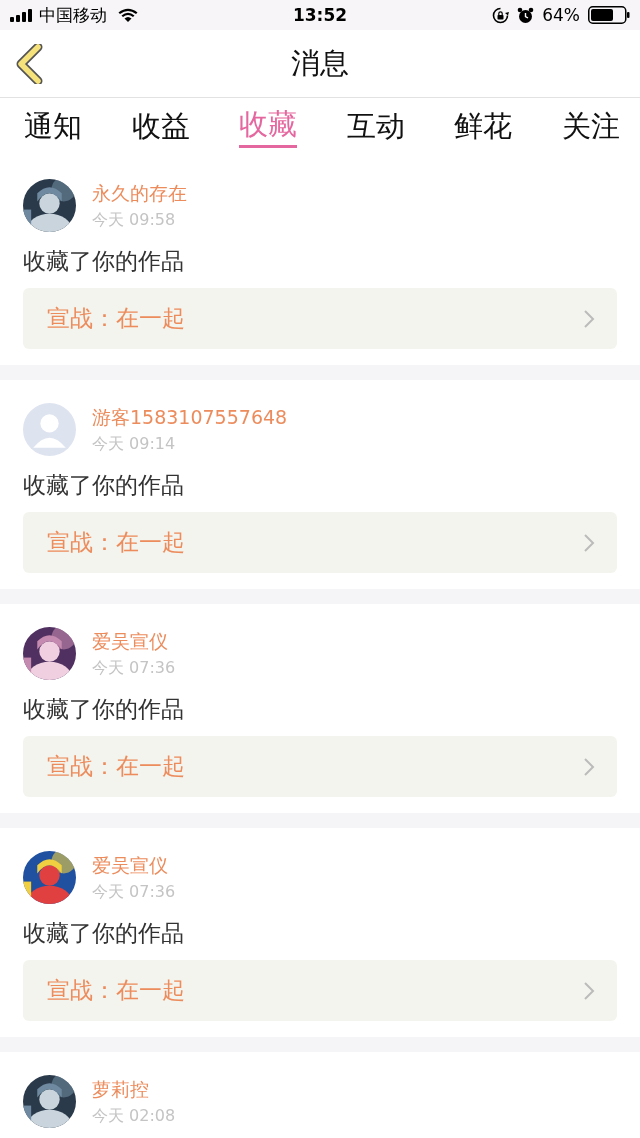  I want to click on avatar-icon, so click(49, 429).